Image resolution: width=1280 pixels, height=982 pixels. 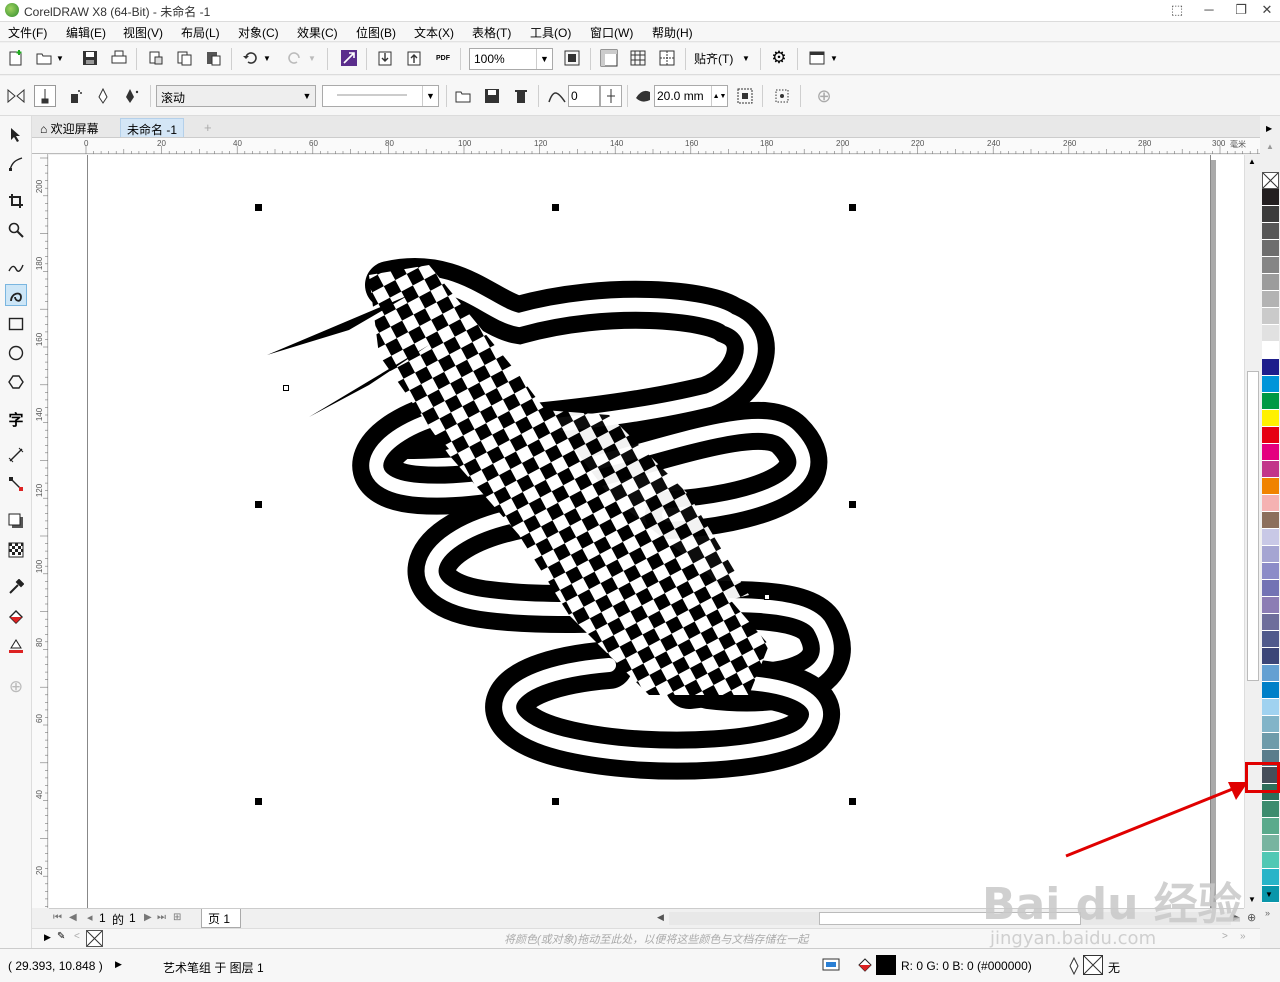 What do you see at coordinates (779, 58) in the screenshot?
I see `options-gear-icon: ⚙` at bounding box center [779, 58].